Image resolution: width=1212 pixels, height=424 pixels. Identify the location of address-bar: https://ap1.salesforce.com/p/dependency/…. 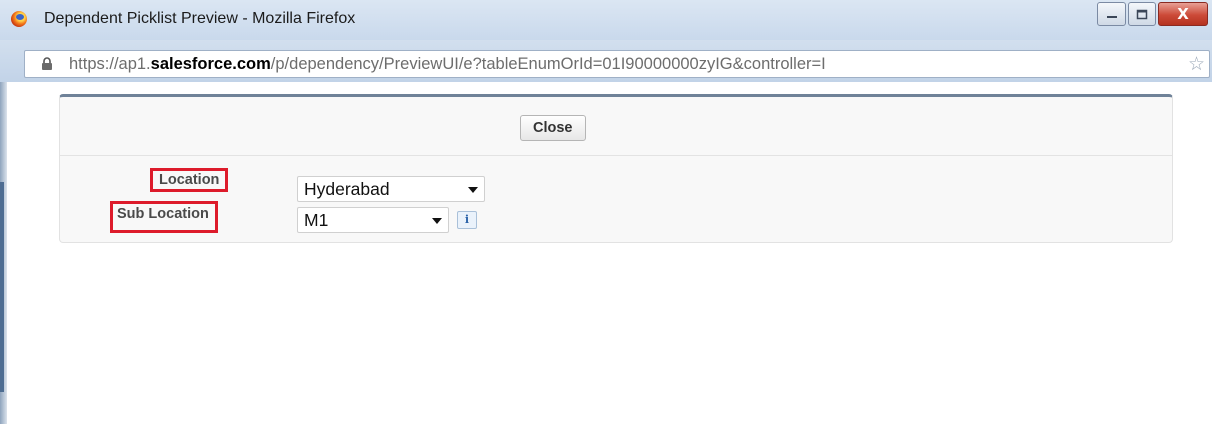
(617, 64).